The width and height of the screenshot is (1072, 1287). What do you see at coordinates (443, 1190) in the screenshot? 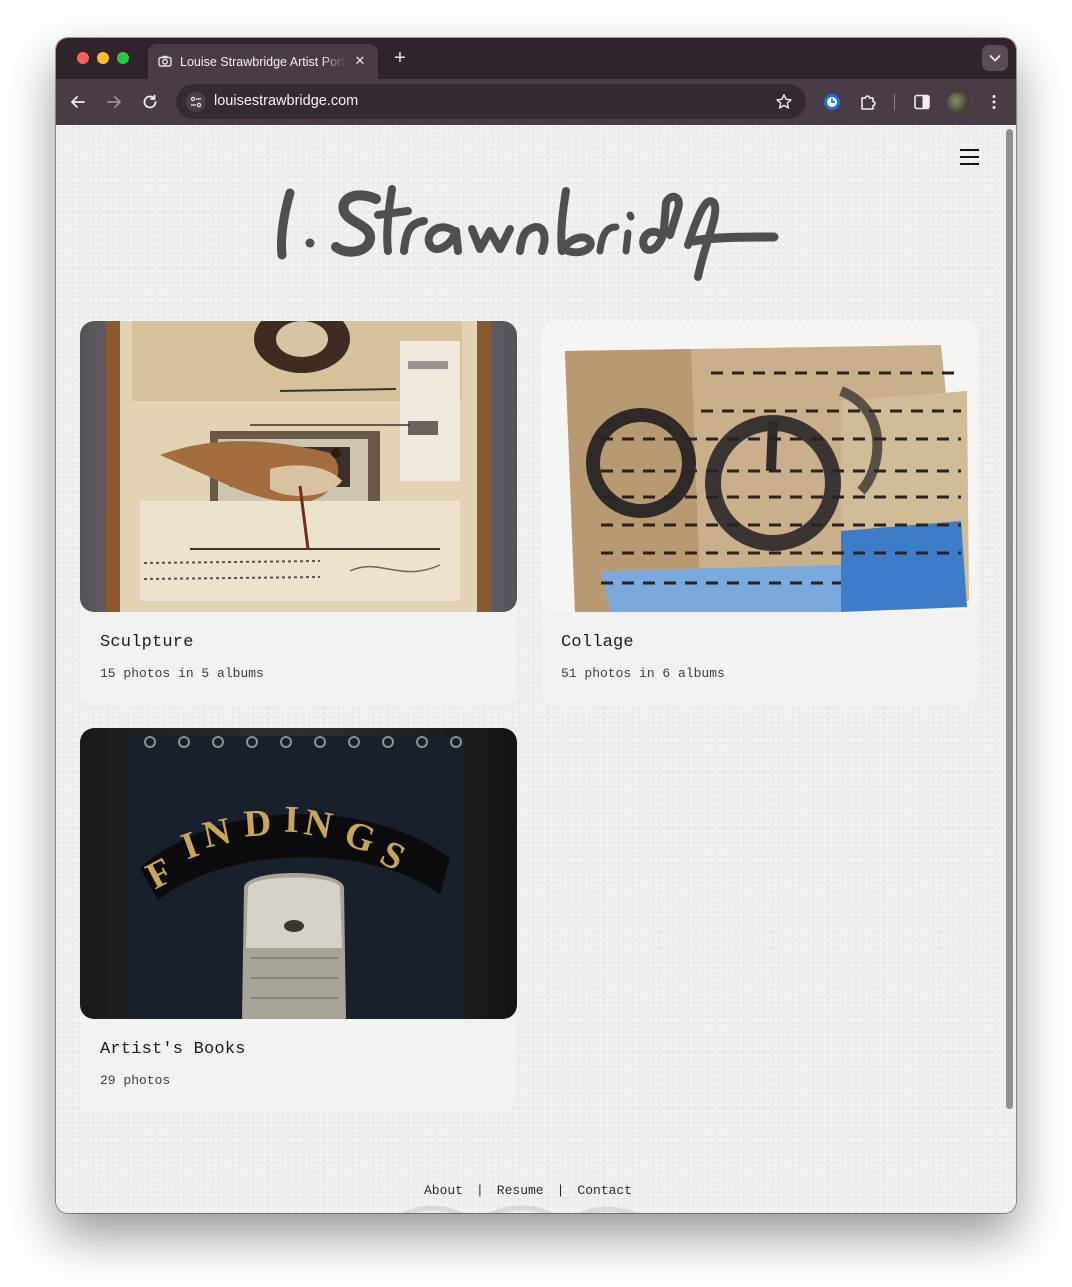
I see `footer-link-about: About` at bounding box center [443, 1190].